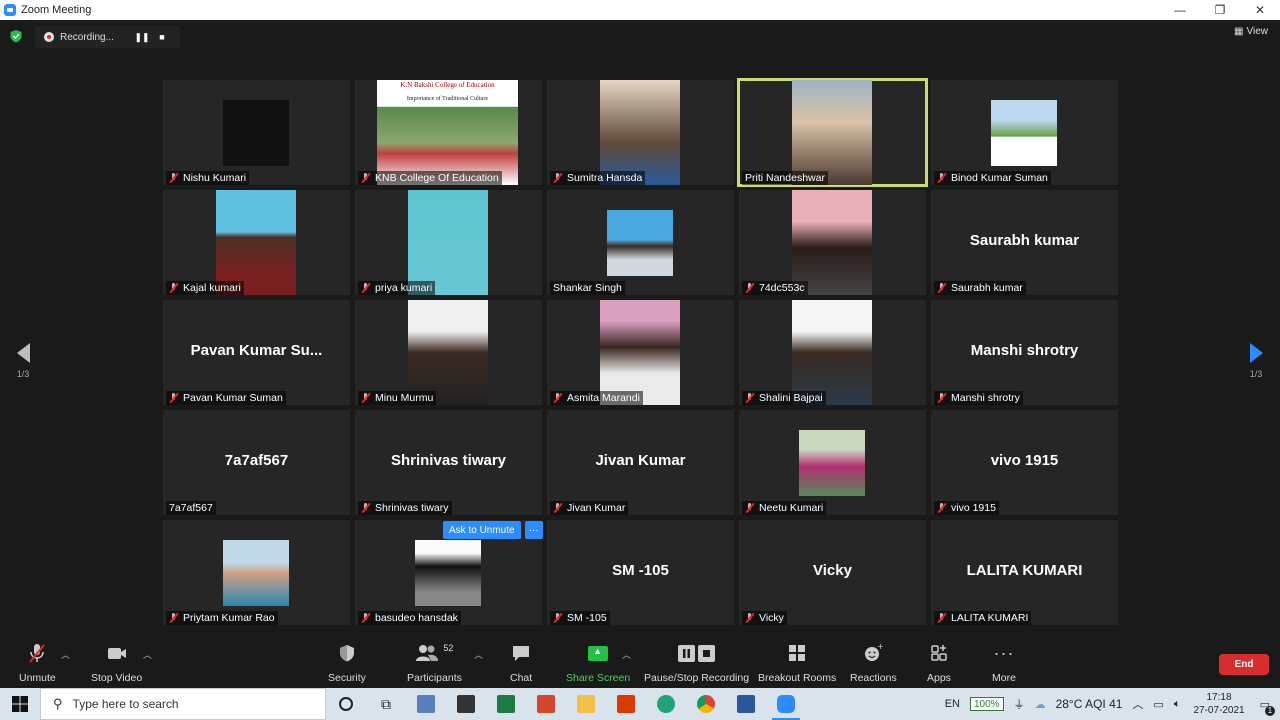 This screenshot has width=1280, height=720. Describe the element at coordinates (1024, 242) in the screenshot. I see `participant-tile: Saurabh kumar Saurabh kumar` at that location.